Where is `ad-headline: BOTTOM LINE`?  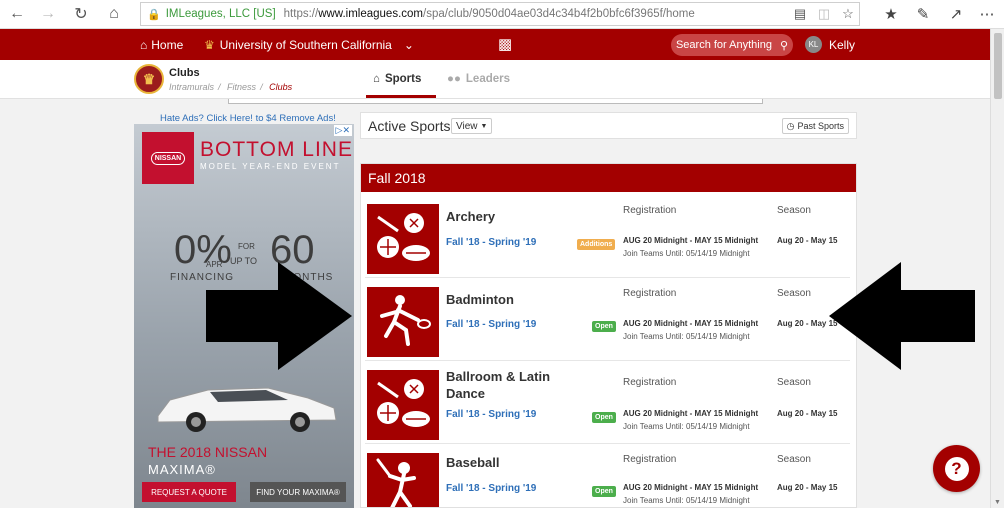 ad-headline: BOTTOM LINE is located at coordinates (276, 149).